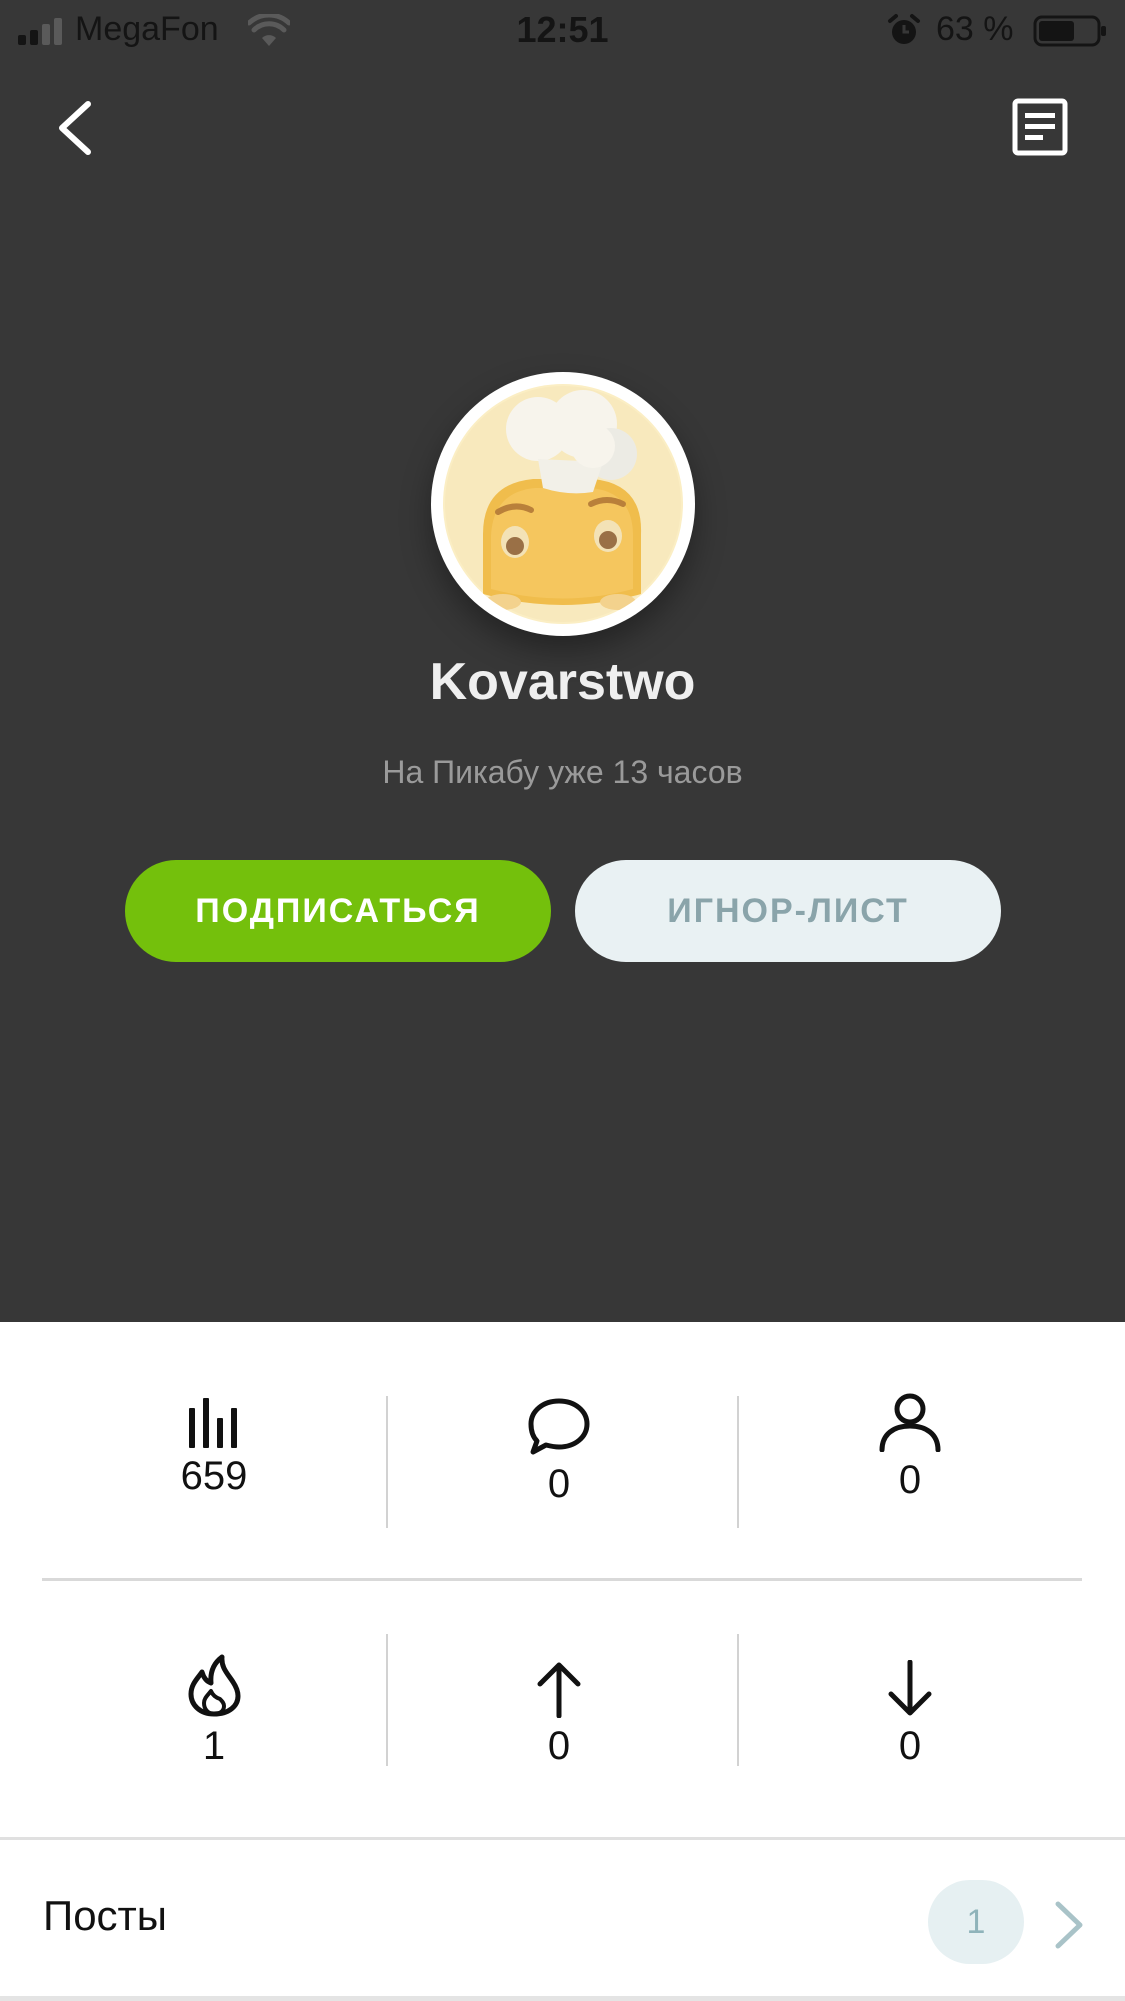  I want to click on back-button, so click(75, 128).